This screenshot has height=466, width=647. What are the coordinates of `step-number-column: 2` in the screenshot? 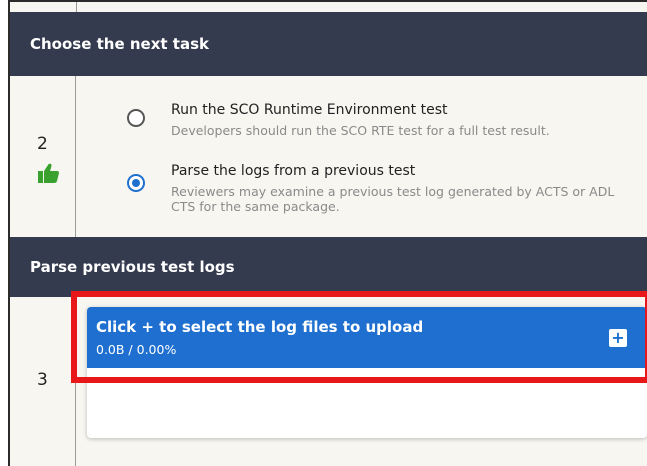 It's located at (43, 156).